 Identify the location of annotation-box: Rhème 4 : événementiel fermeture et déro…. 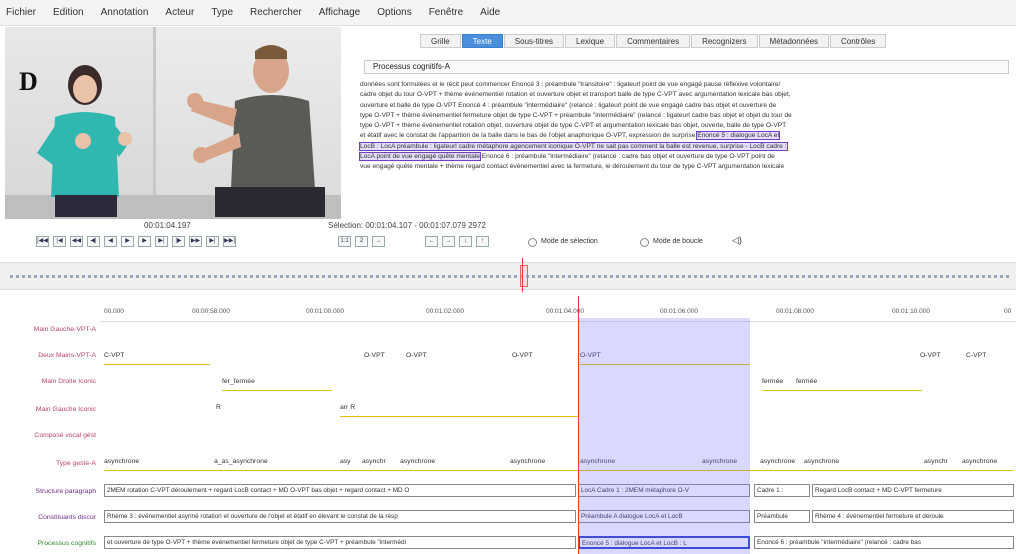
(913, 516).